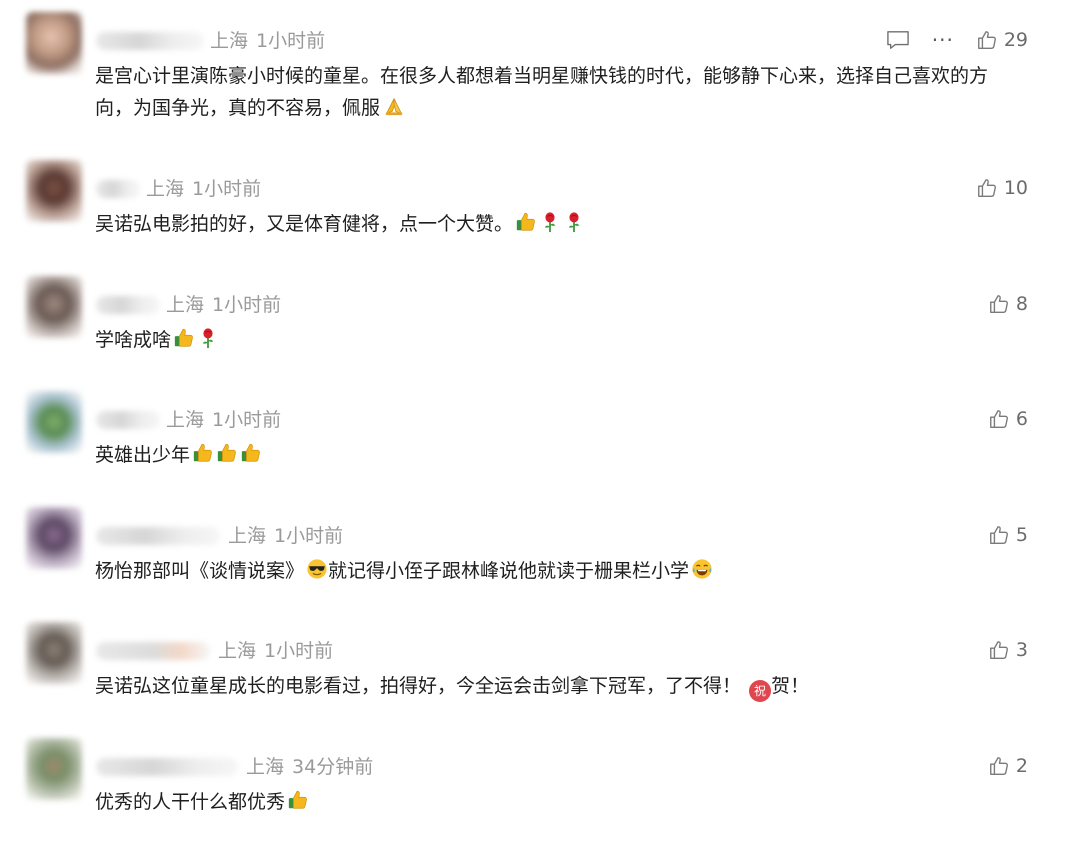  What do you see at coordinates (1002, 40) in the screenshot?
I see `like-button: 29` at bounding box center [1002, 40].